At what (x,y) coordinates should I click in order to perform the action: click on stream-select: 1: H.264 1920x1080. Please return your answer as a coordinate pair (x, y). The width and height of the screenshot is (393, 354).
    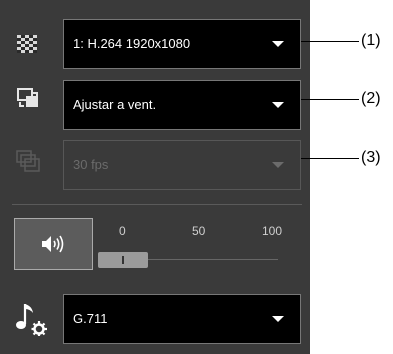
    Looking at the image, I should click on (182, 44).